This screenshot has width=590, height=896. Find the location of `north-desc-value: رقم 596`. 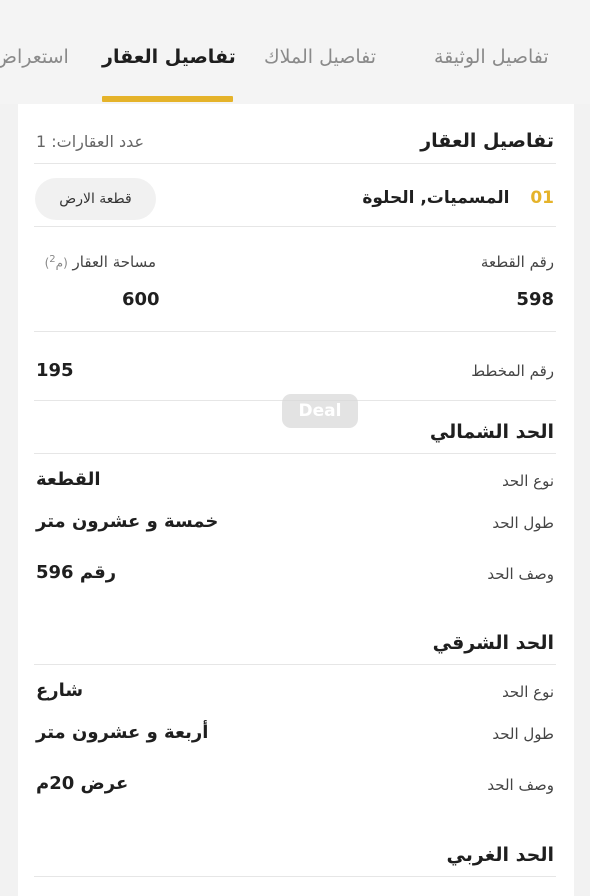

north-desc-value: رقم 596 is located at coordinates (76, 572).